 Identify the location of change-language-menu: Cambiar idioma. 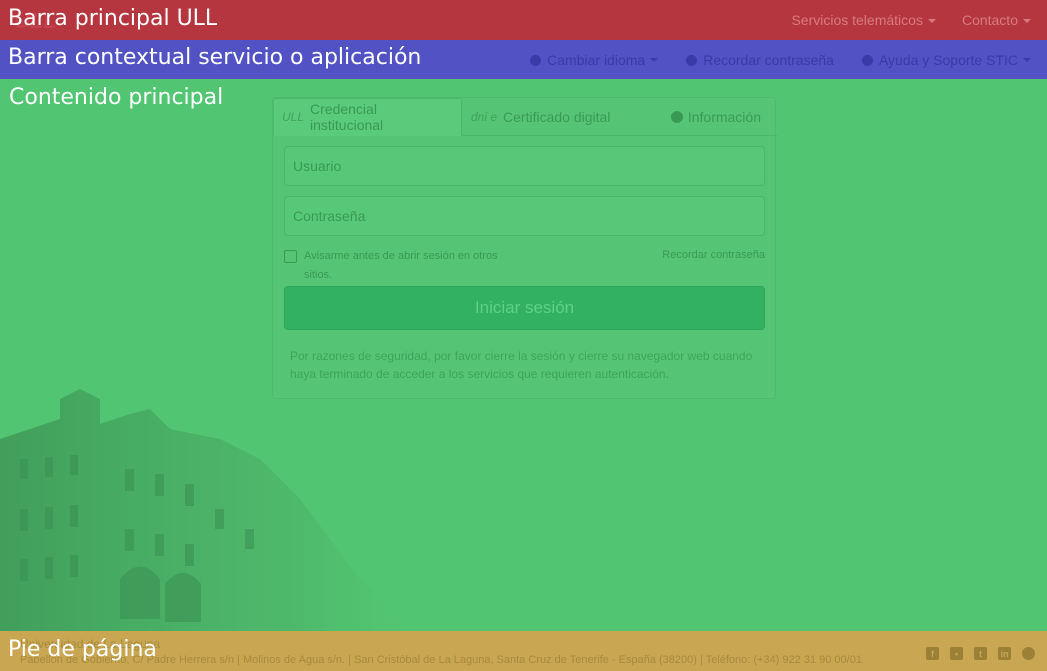
(594, 60).